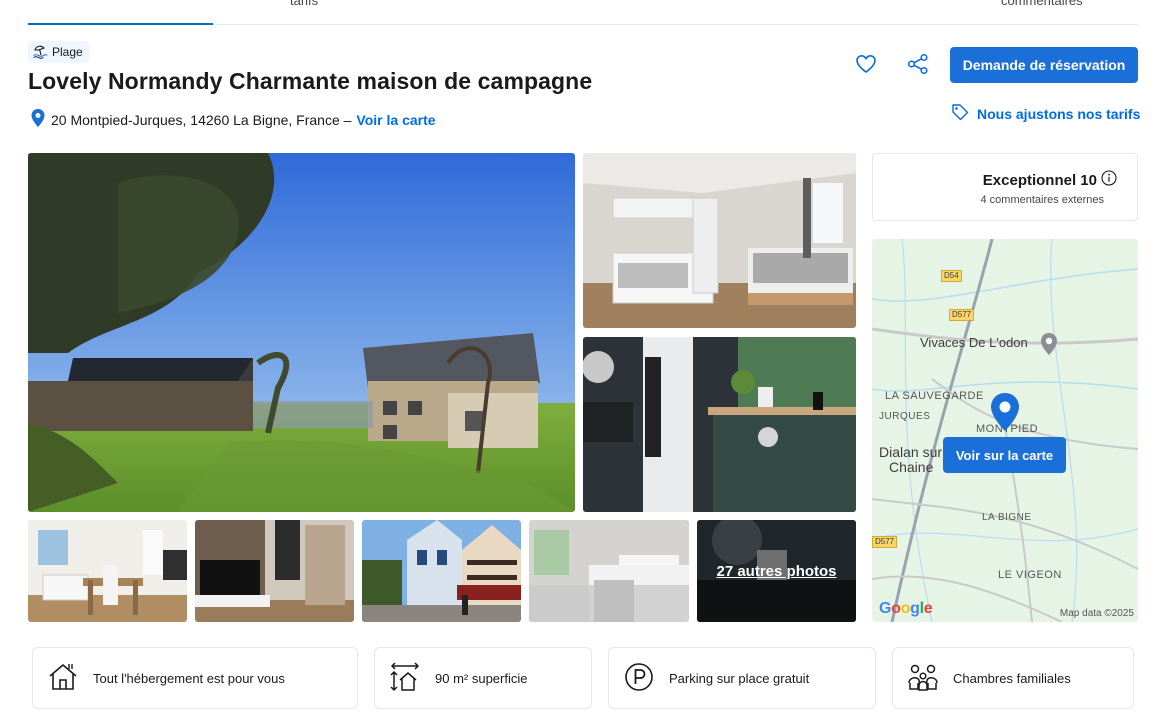 This screenshot has width=1154, height=722. Describe the element at coordinates (1039, 180) in the screenshot. I see `review-score-label: Exceptionnel 10` at that location.